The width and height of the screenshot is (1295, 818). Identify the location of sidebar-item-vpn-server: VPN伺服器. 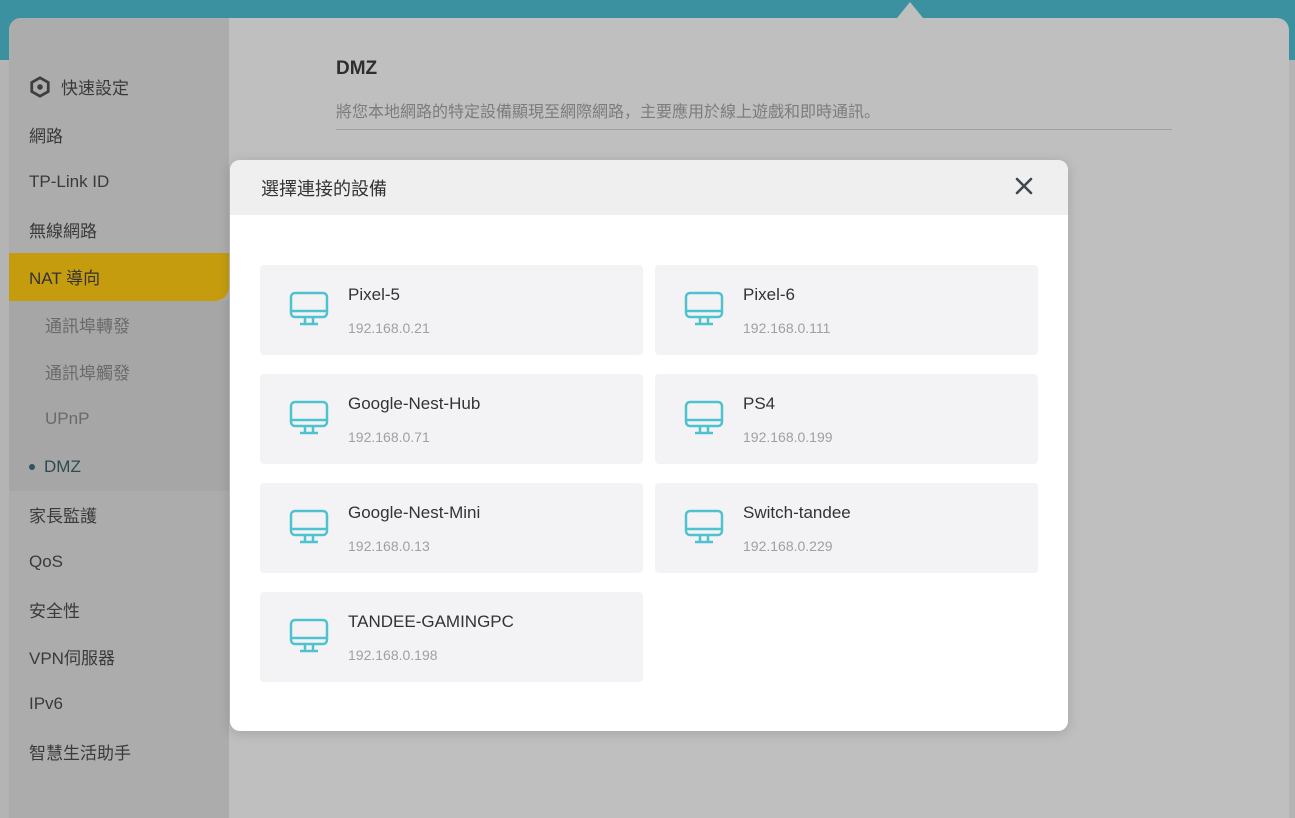
(119, 657).